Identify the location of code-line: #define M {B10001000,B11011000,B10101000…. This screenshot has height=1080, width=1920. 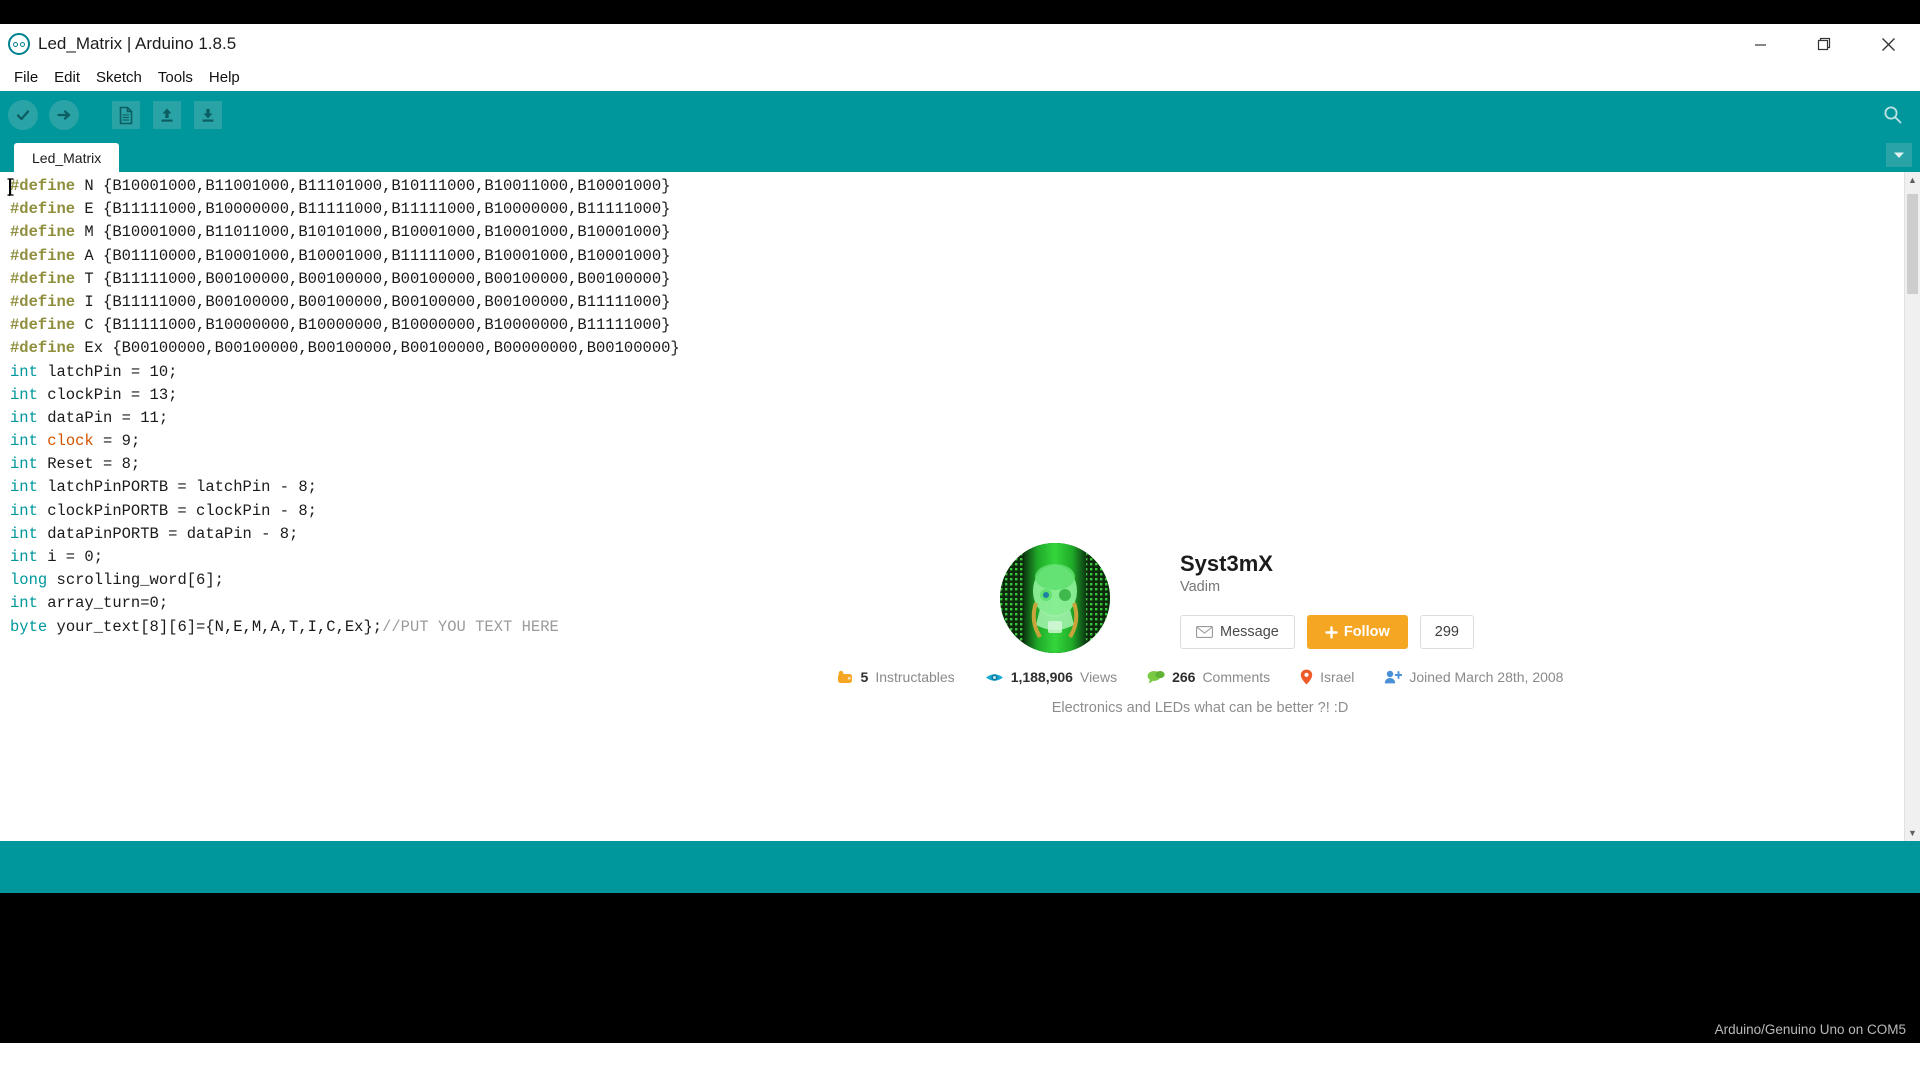
(965, 232).